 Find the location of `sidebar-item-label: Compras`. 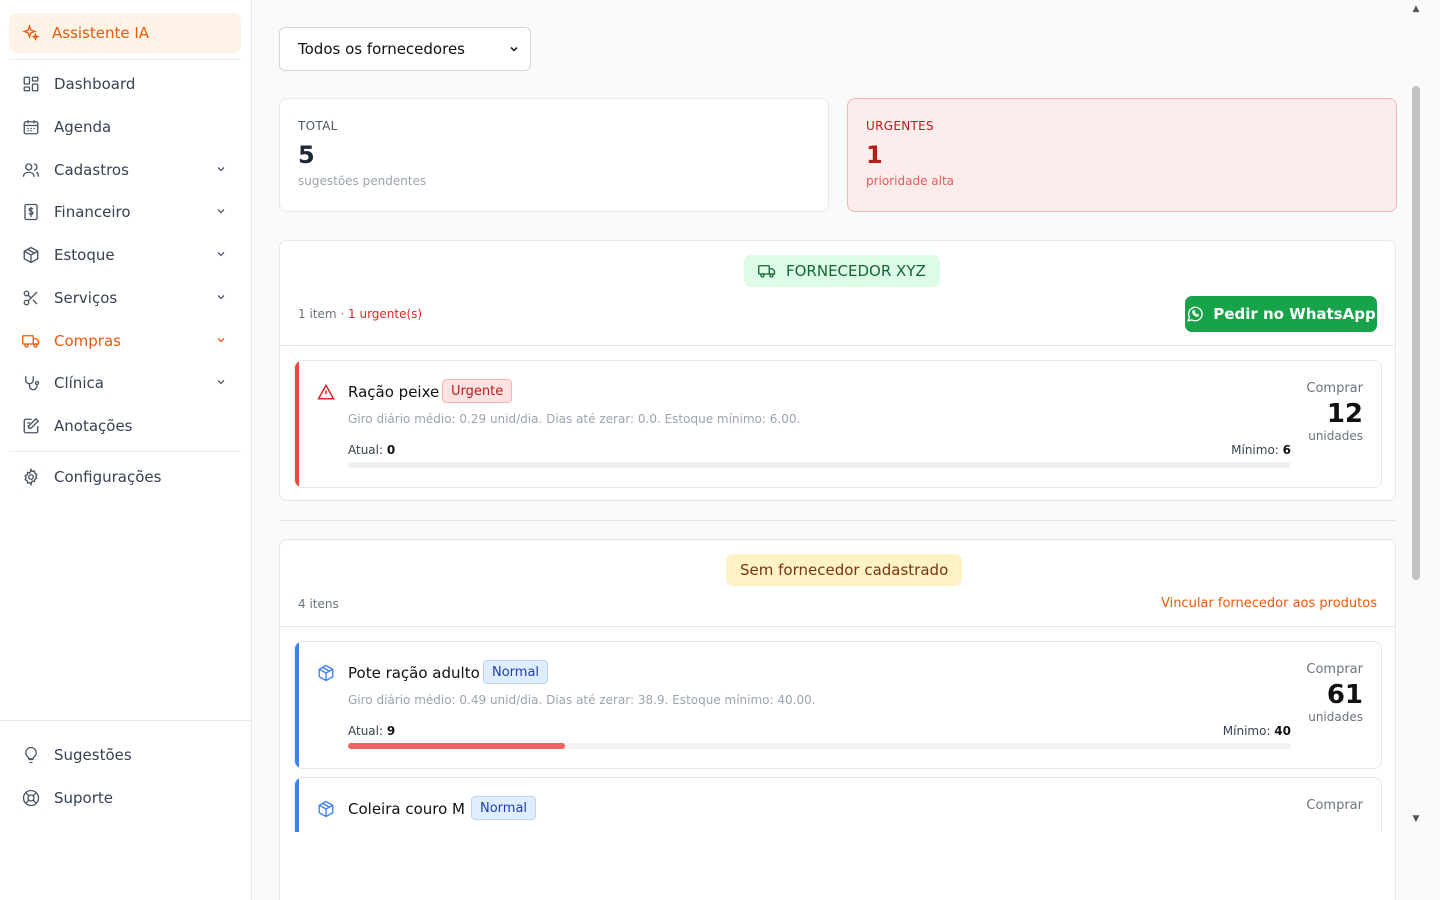

sidebar-item-label: Compras is located at coordinates (87, 341).